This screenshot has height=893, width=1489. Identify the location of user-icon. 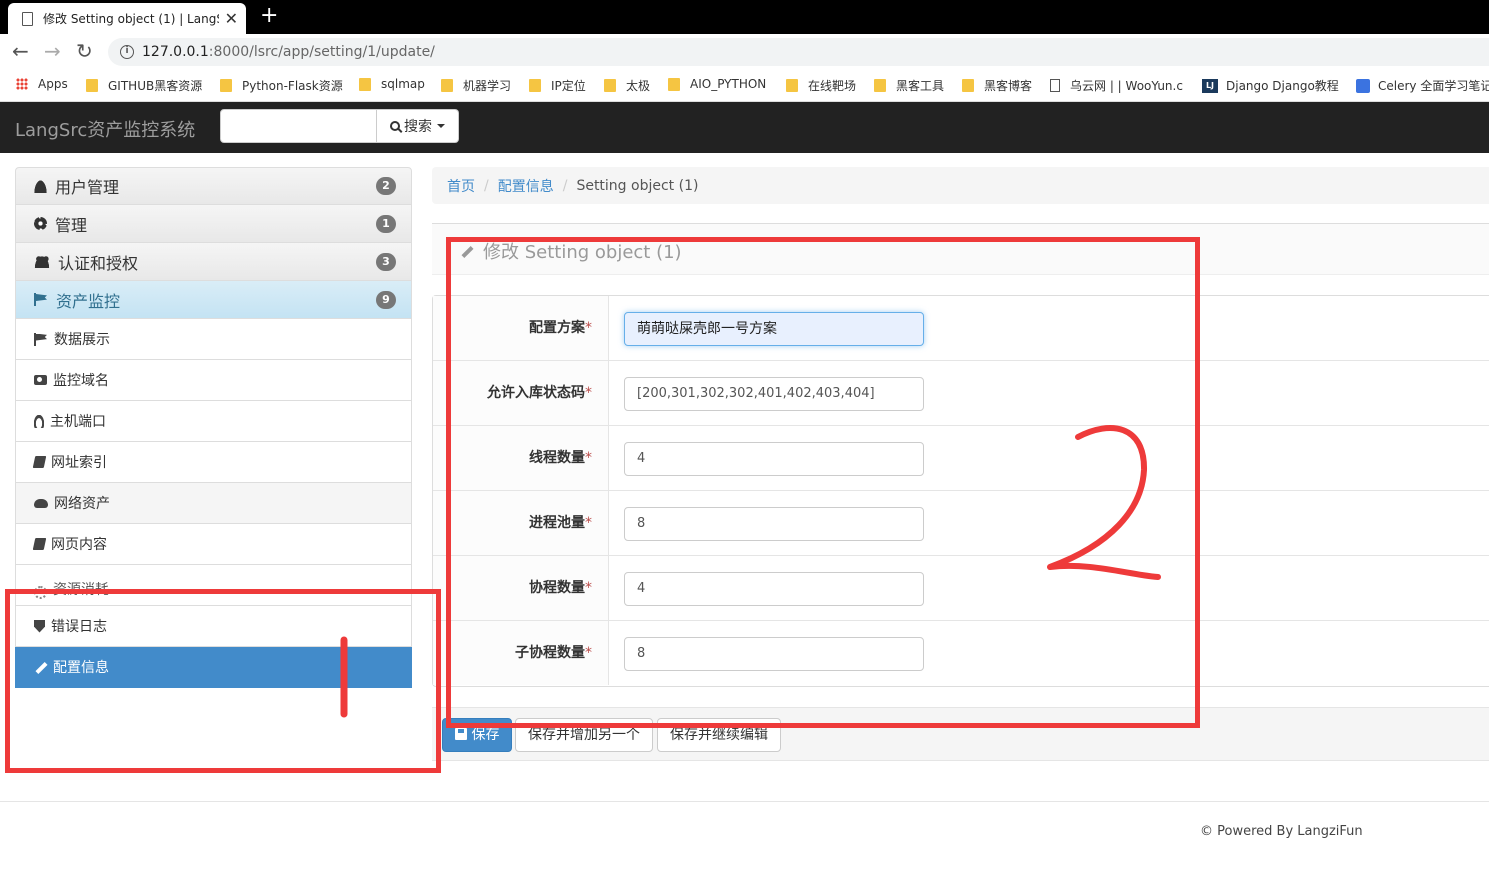
(40, 186).